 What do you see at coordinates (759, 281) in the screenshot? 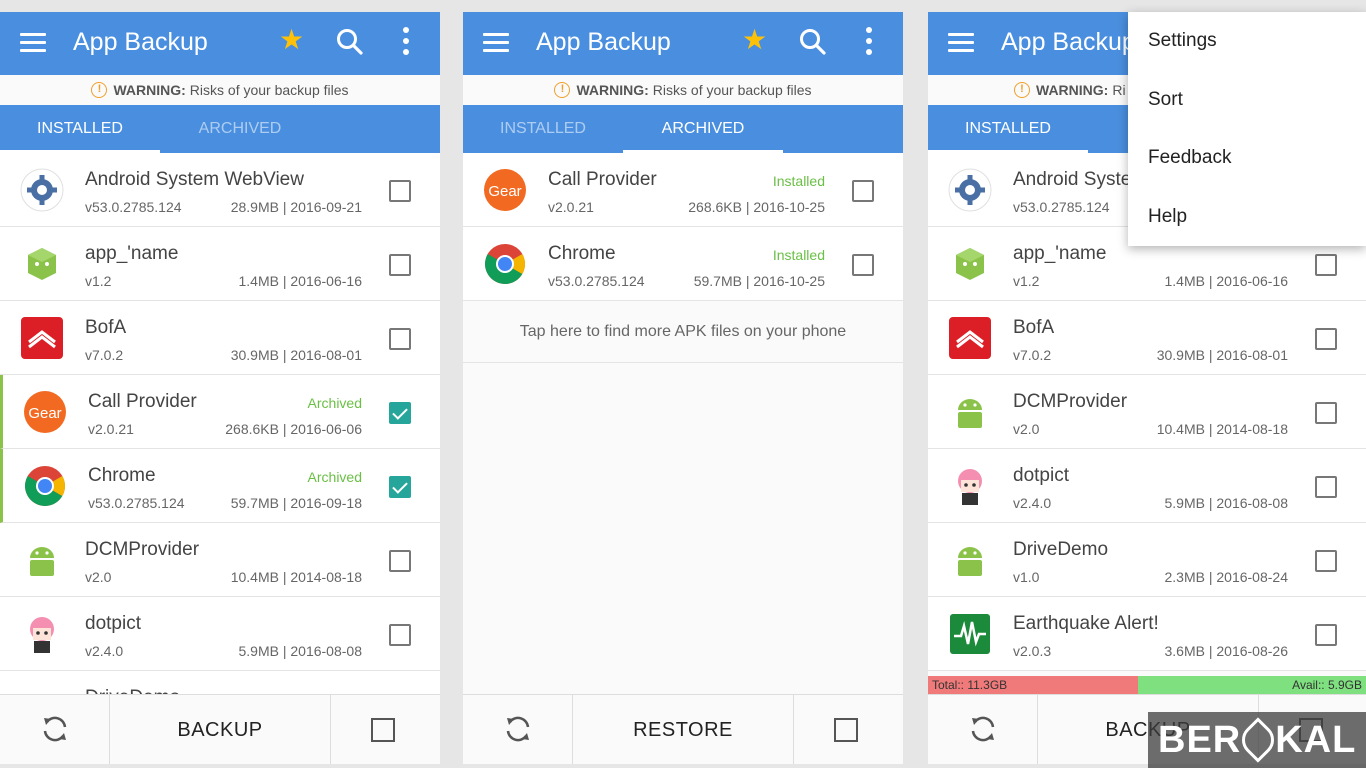
I see `app-size-date: 59.7MB | 2016-10-25` at bounding box center [759, 281].